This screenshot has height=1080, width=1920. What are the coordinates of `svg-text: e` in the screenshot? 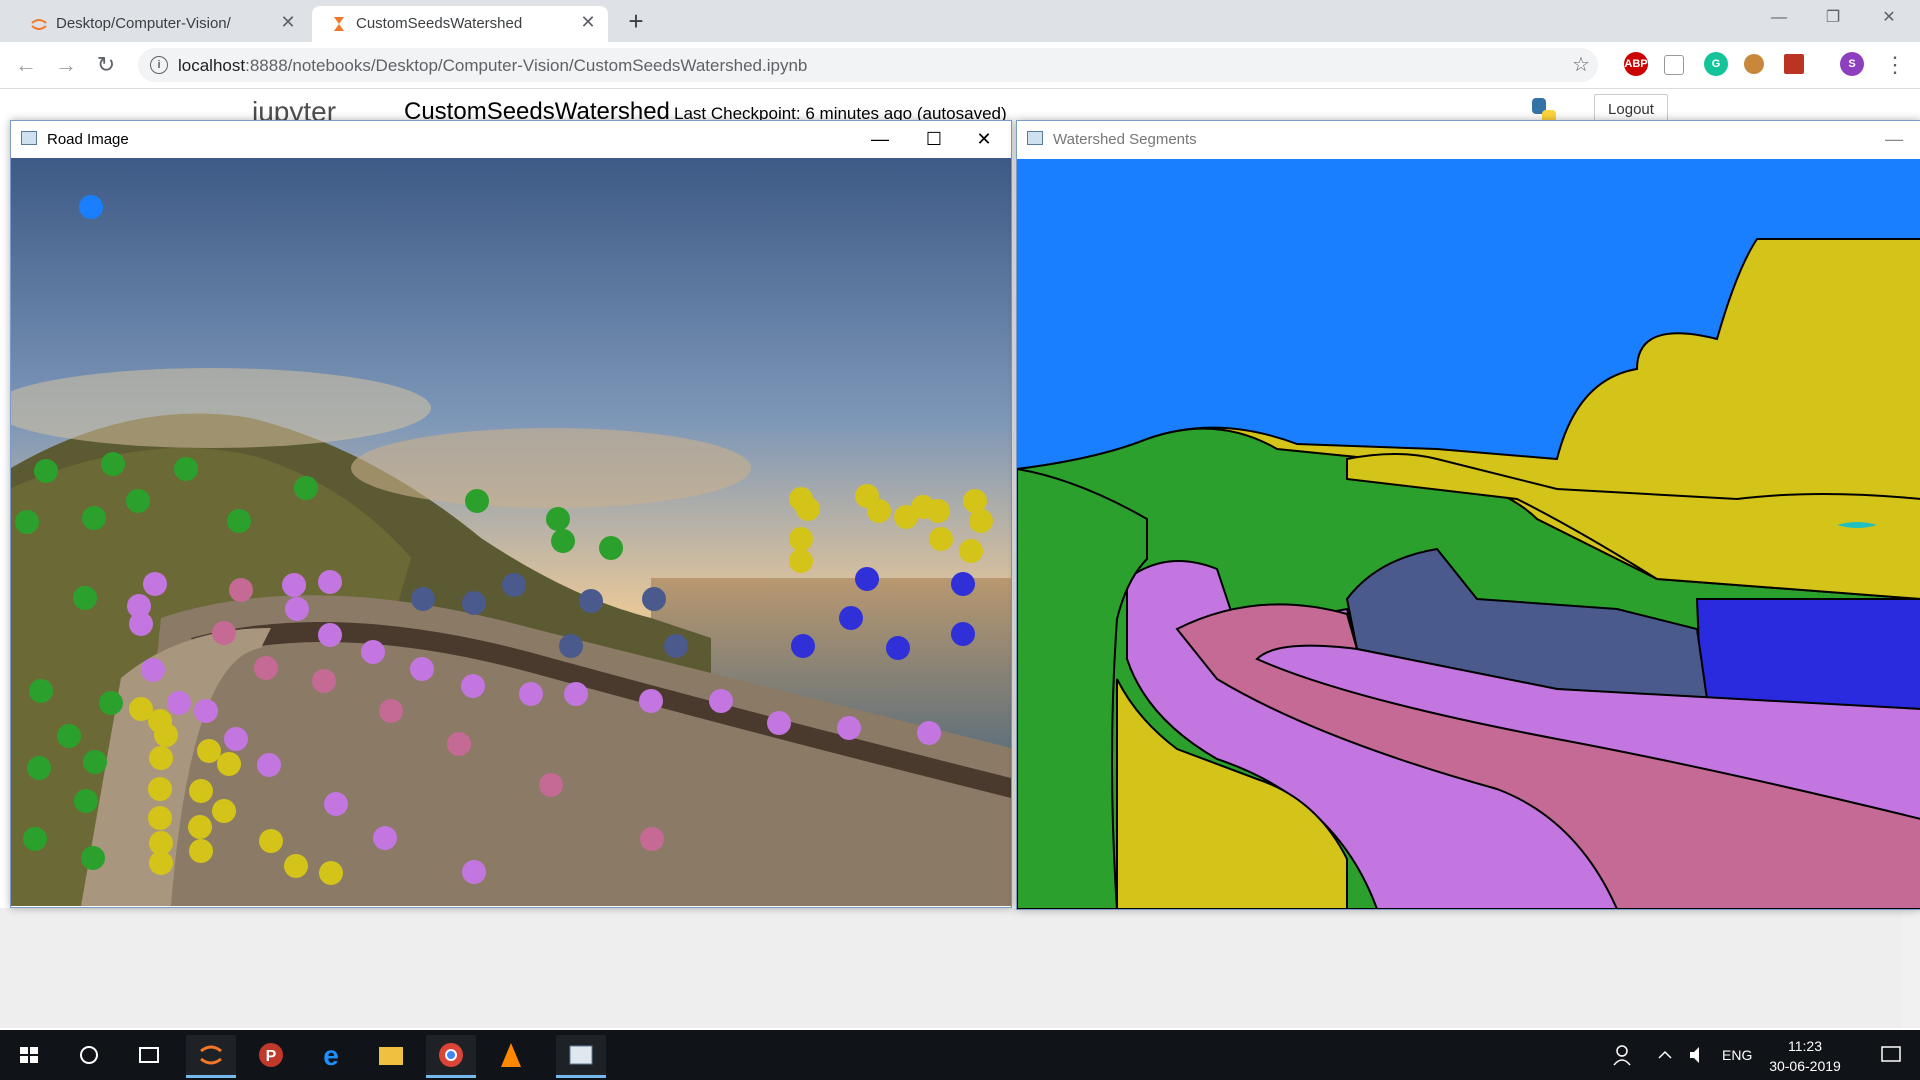 It's located at (331, 1055).